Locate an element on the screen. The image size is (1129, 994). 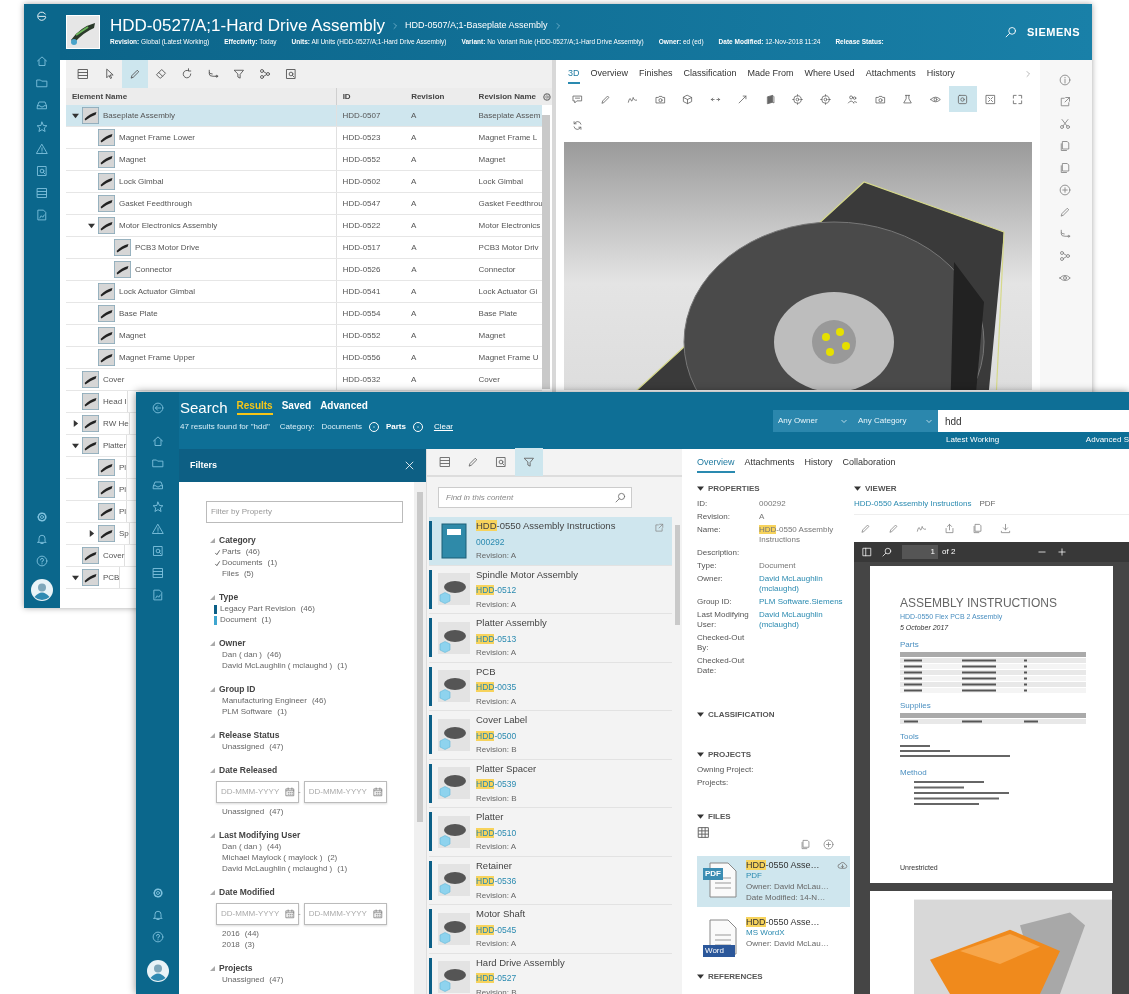
tree-row: Platter is located at coordinates (101, 446).